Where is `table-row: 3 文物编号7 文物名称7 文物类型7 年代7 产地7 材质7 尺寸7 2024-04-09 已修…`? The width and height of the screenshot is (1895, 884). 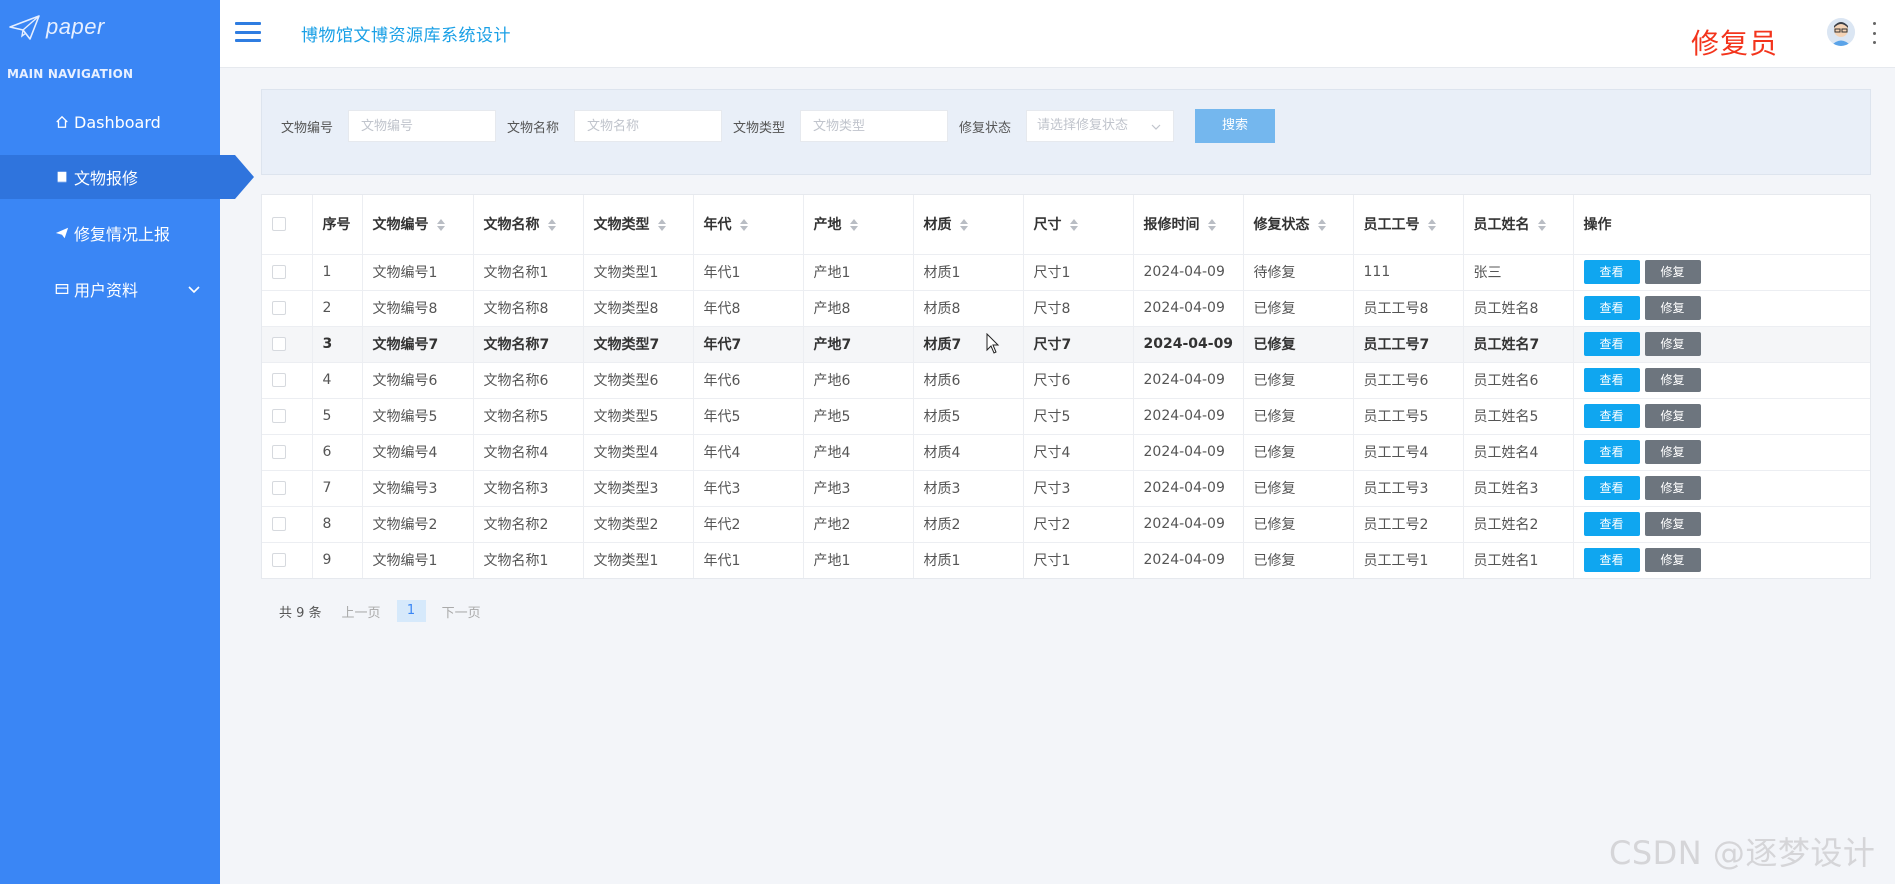
table-row: 3 文物编号7 文物名称7 文物类型7 年代7 产地7 材质7 尺寸7 2024-04-09 已修… is located at coordinates (1066, 344).